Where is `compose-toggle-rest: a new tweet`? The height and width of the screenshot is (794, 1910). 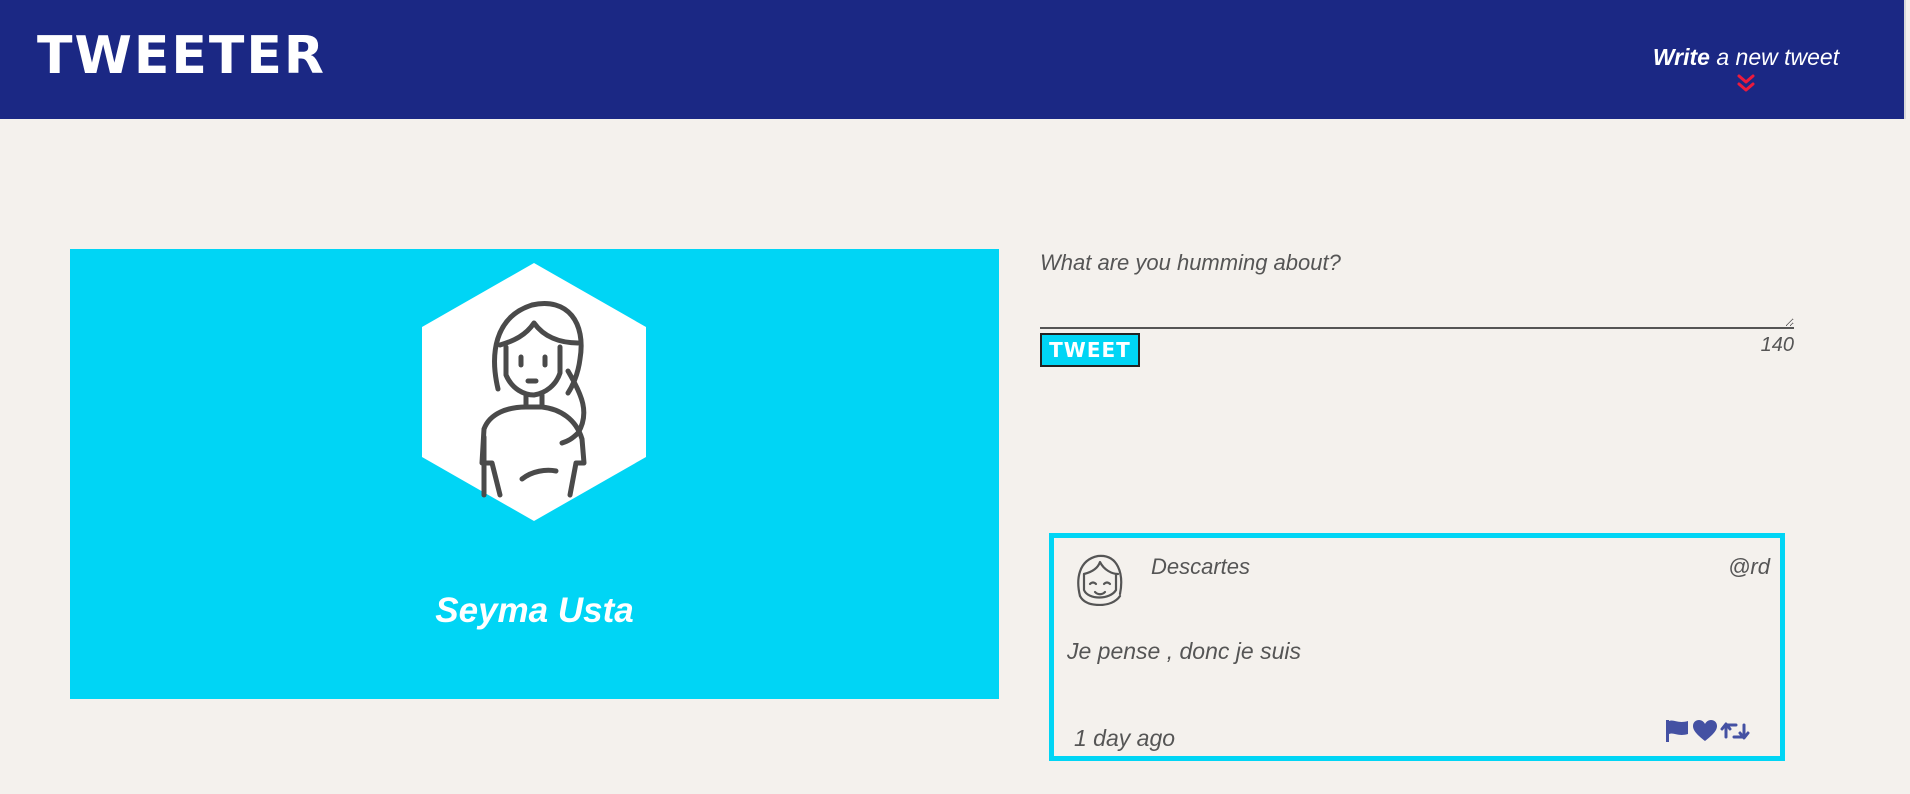
compose-toggle-rest: a new tweet is located at coordinates (1774, 57).